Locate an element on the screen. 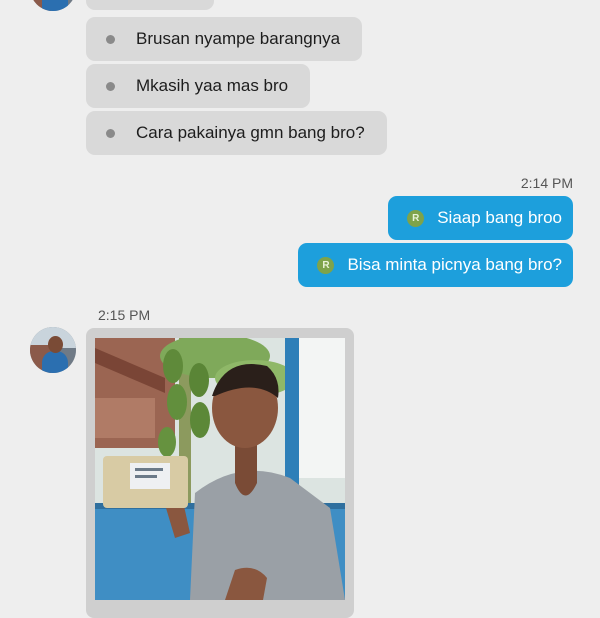 This screenshot has height=618, width=600. message-text: Mkasih yaa mas bro is located at coordinates (212, 85).